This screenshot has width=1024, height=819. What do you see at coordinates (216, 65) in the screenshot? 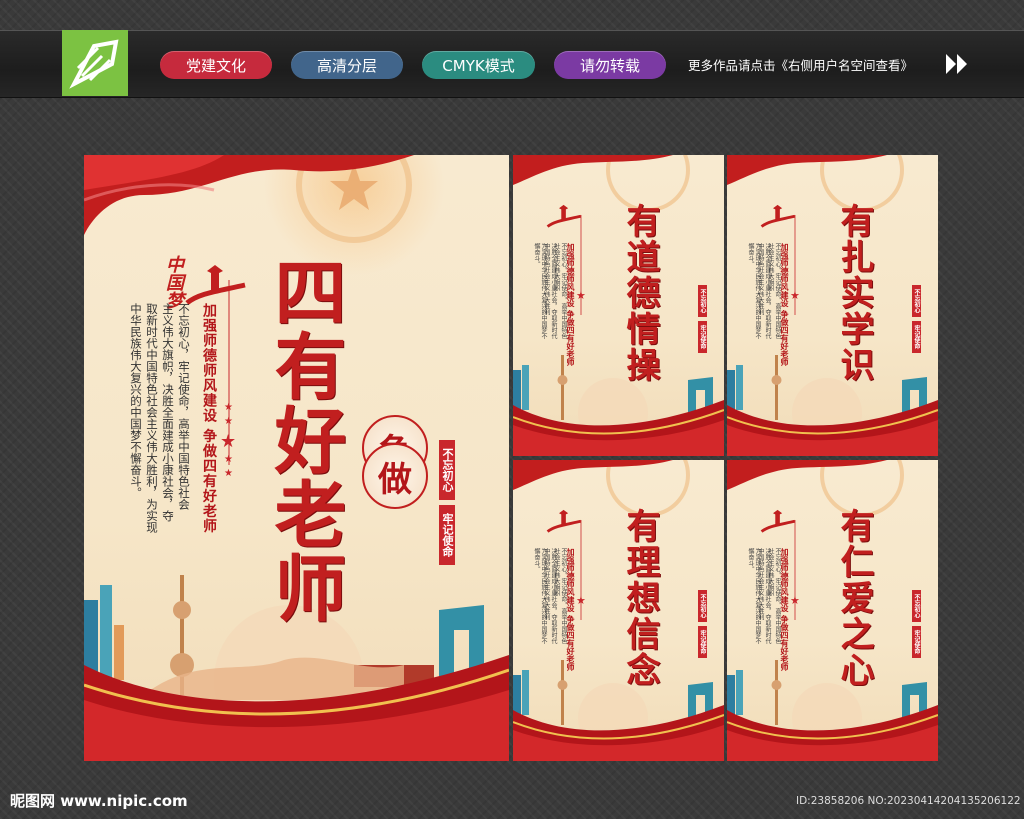
I see `tag-party-culture: 党建文化` at bounding box center [216, 65].